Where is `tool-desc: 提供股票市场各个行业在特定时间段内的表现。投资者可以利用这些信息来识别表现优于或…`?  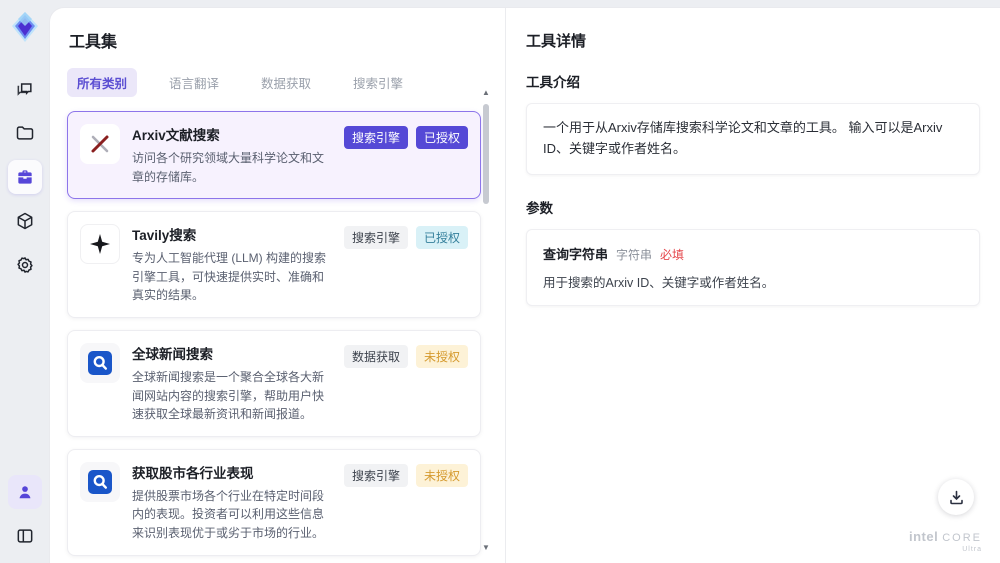 tool-desc: 提供股票市场各个行业在特定时间段内的表现。投资者可以利用这些信息来识别表现优于或… is located at coordinates (228, 514).